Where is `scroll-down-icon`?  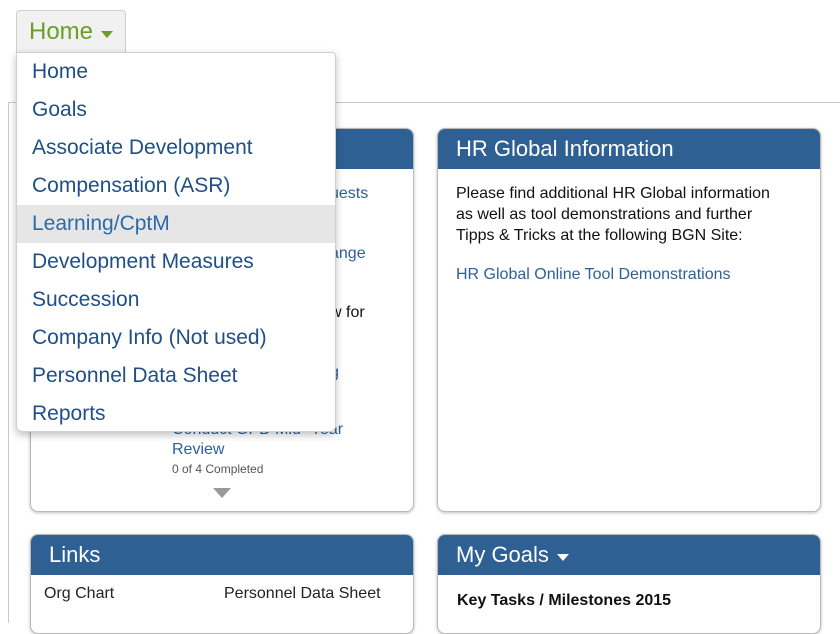 scroll-down-icon is located at coordinates (222, 493).